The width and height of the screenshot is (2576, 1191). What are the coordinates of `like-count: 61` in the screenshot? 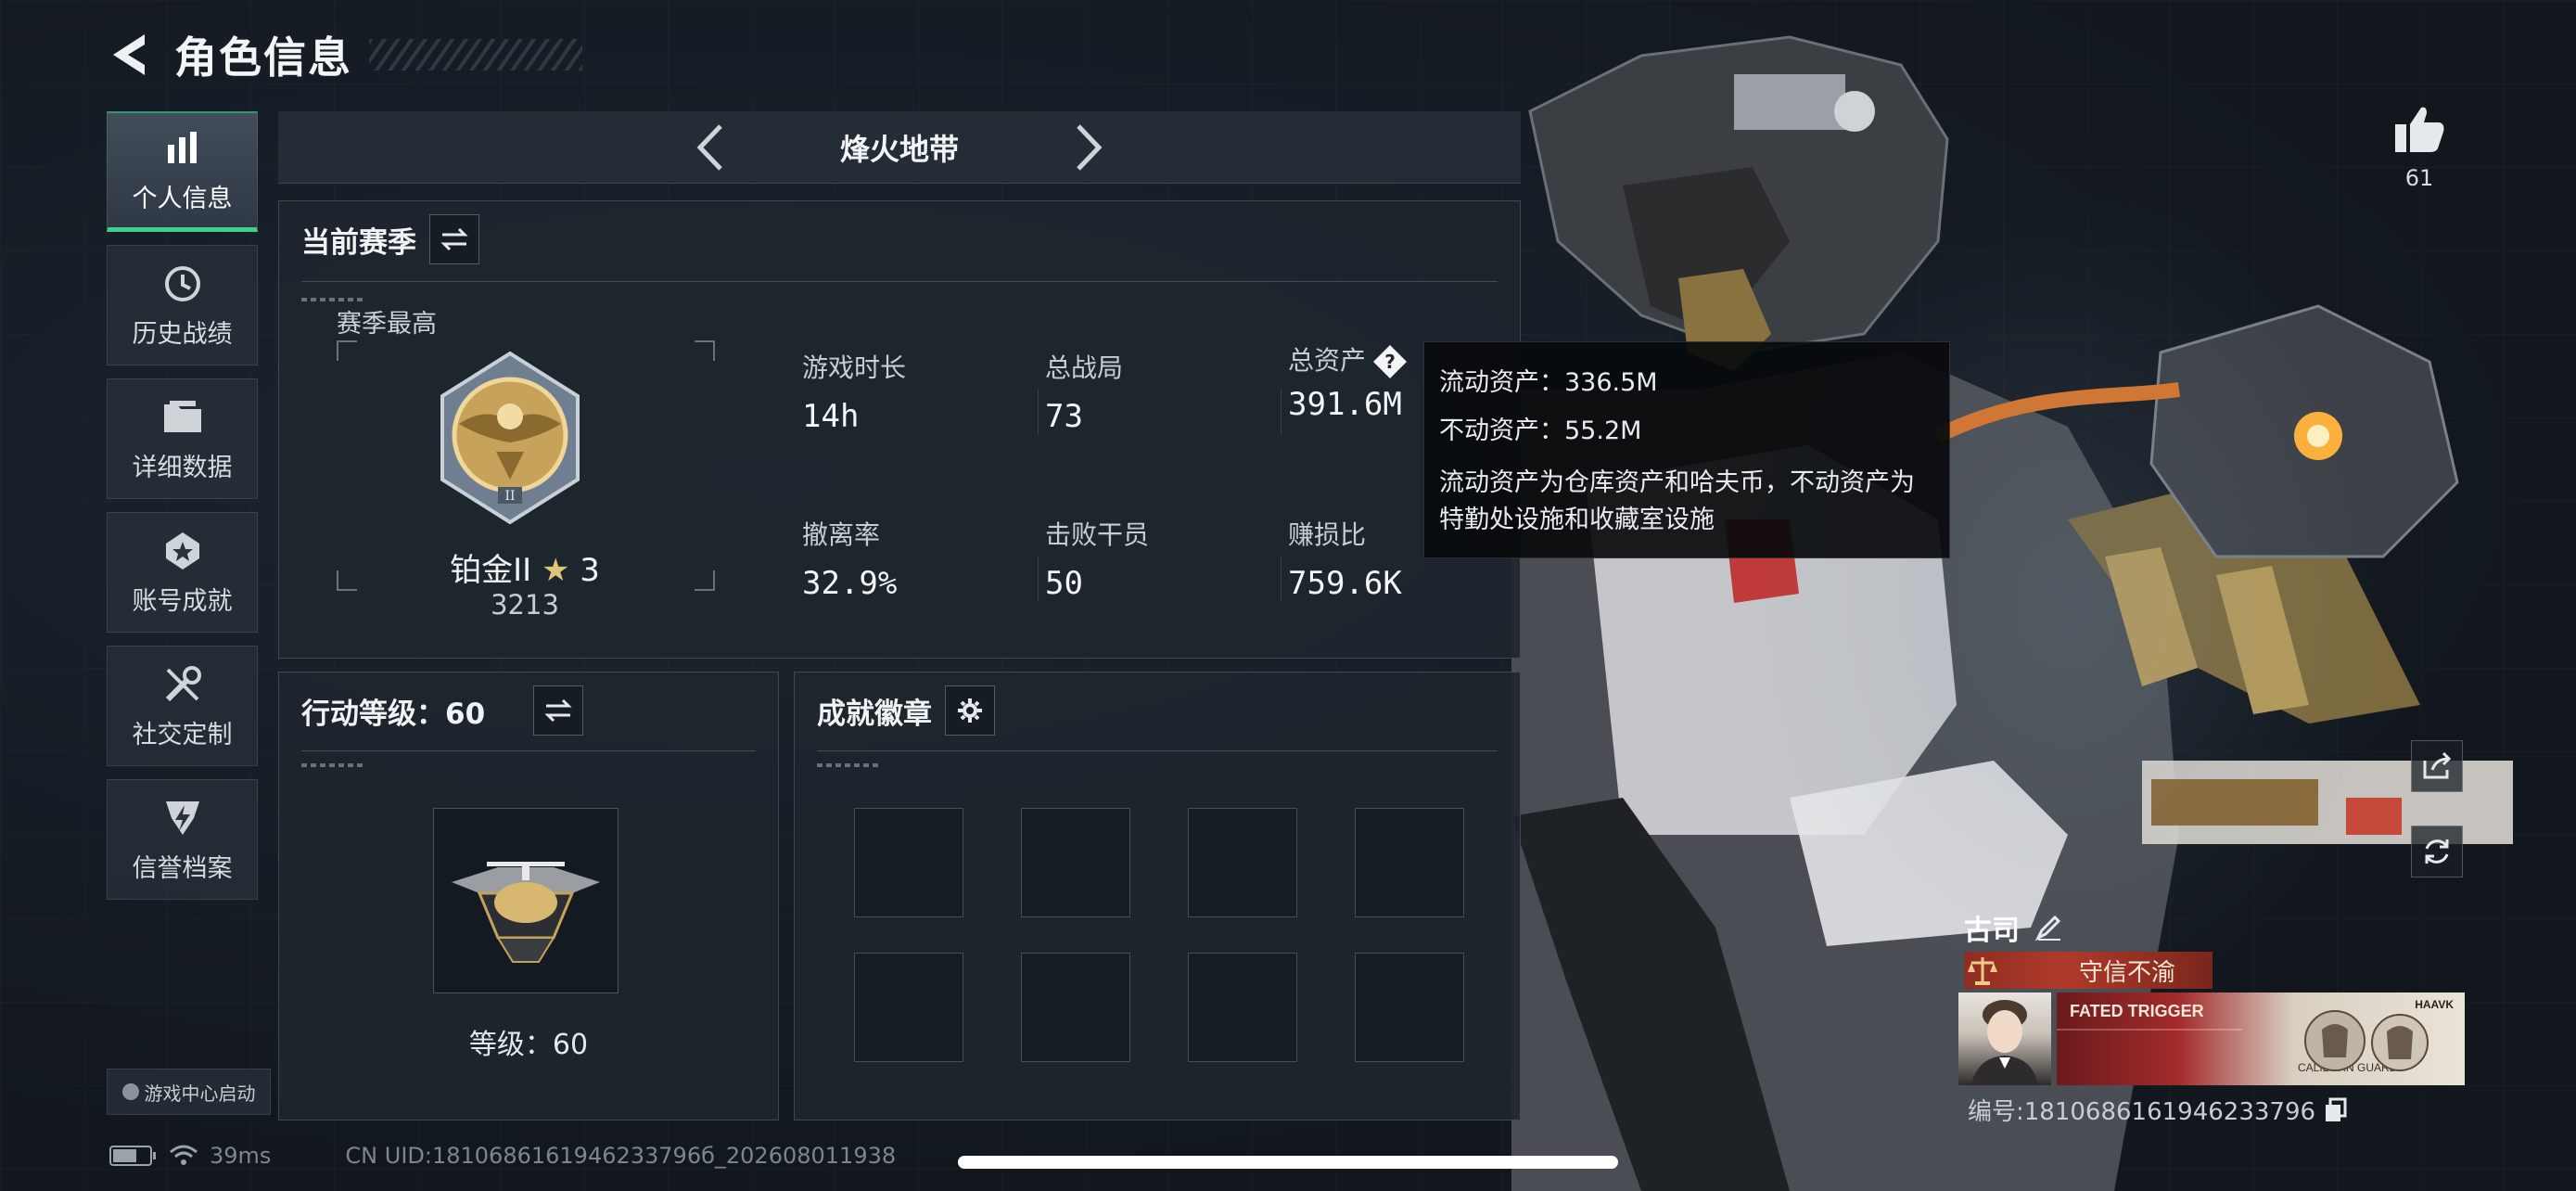 It's located at (2419, 178).